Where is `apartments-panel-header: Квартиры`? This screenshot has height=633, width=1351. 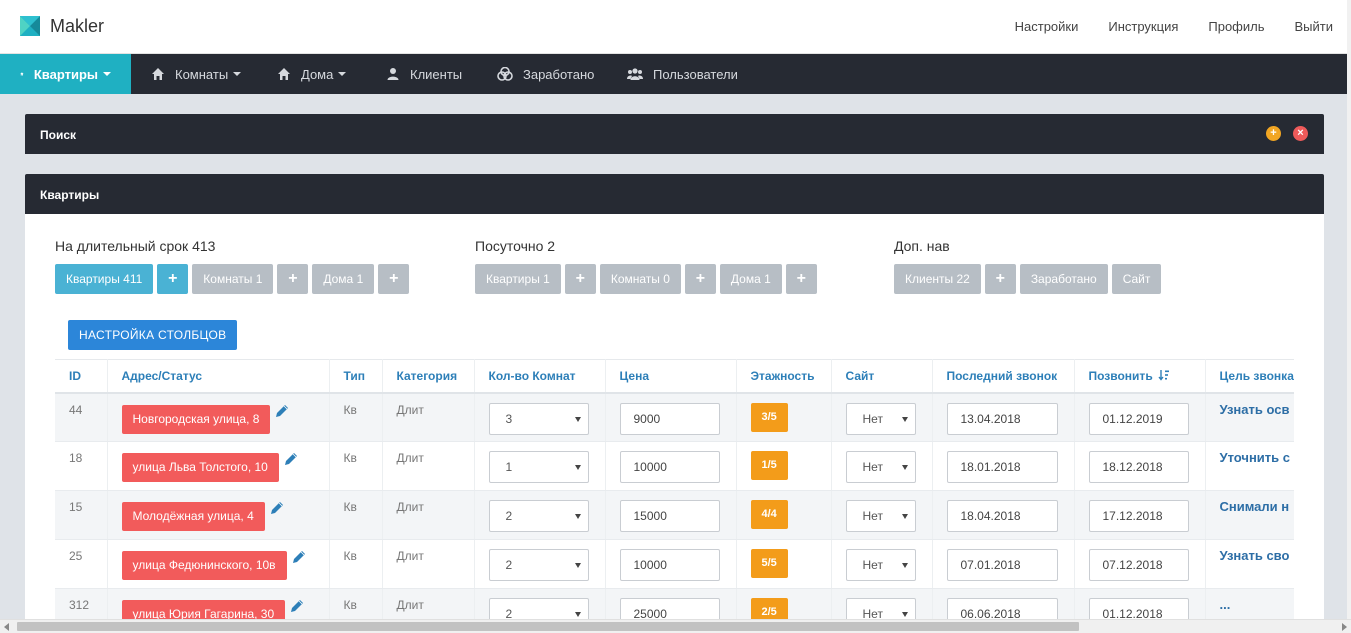 apartments-panel-header: Квартиры is located at coordinates (674, 194).